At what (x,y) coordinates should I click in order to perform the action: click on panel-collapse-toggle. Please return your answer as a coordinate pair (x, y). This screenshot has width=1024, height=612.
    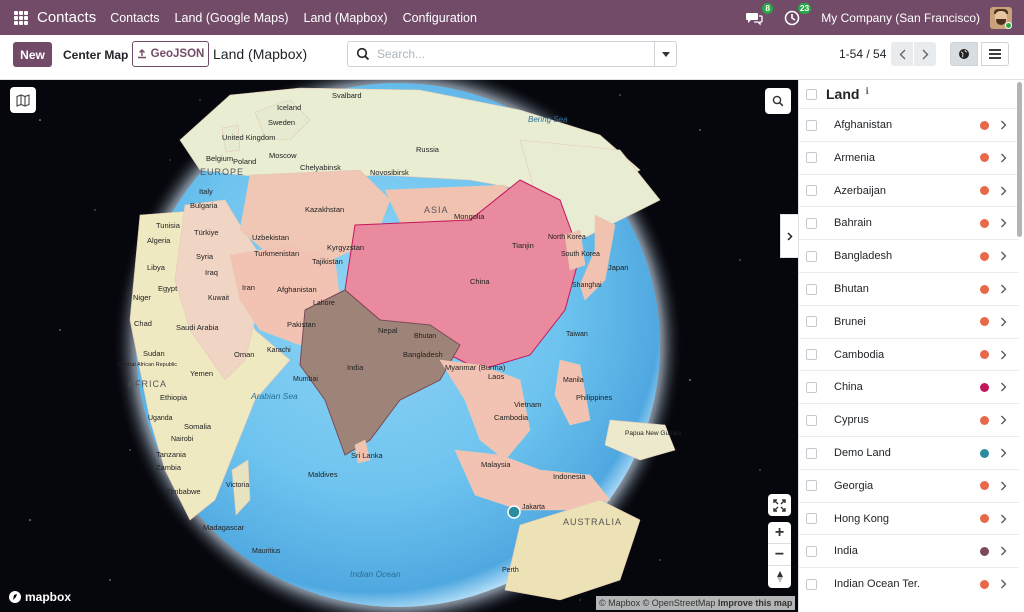
    Looking at the image, I should click on (789, 236).